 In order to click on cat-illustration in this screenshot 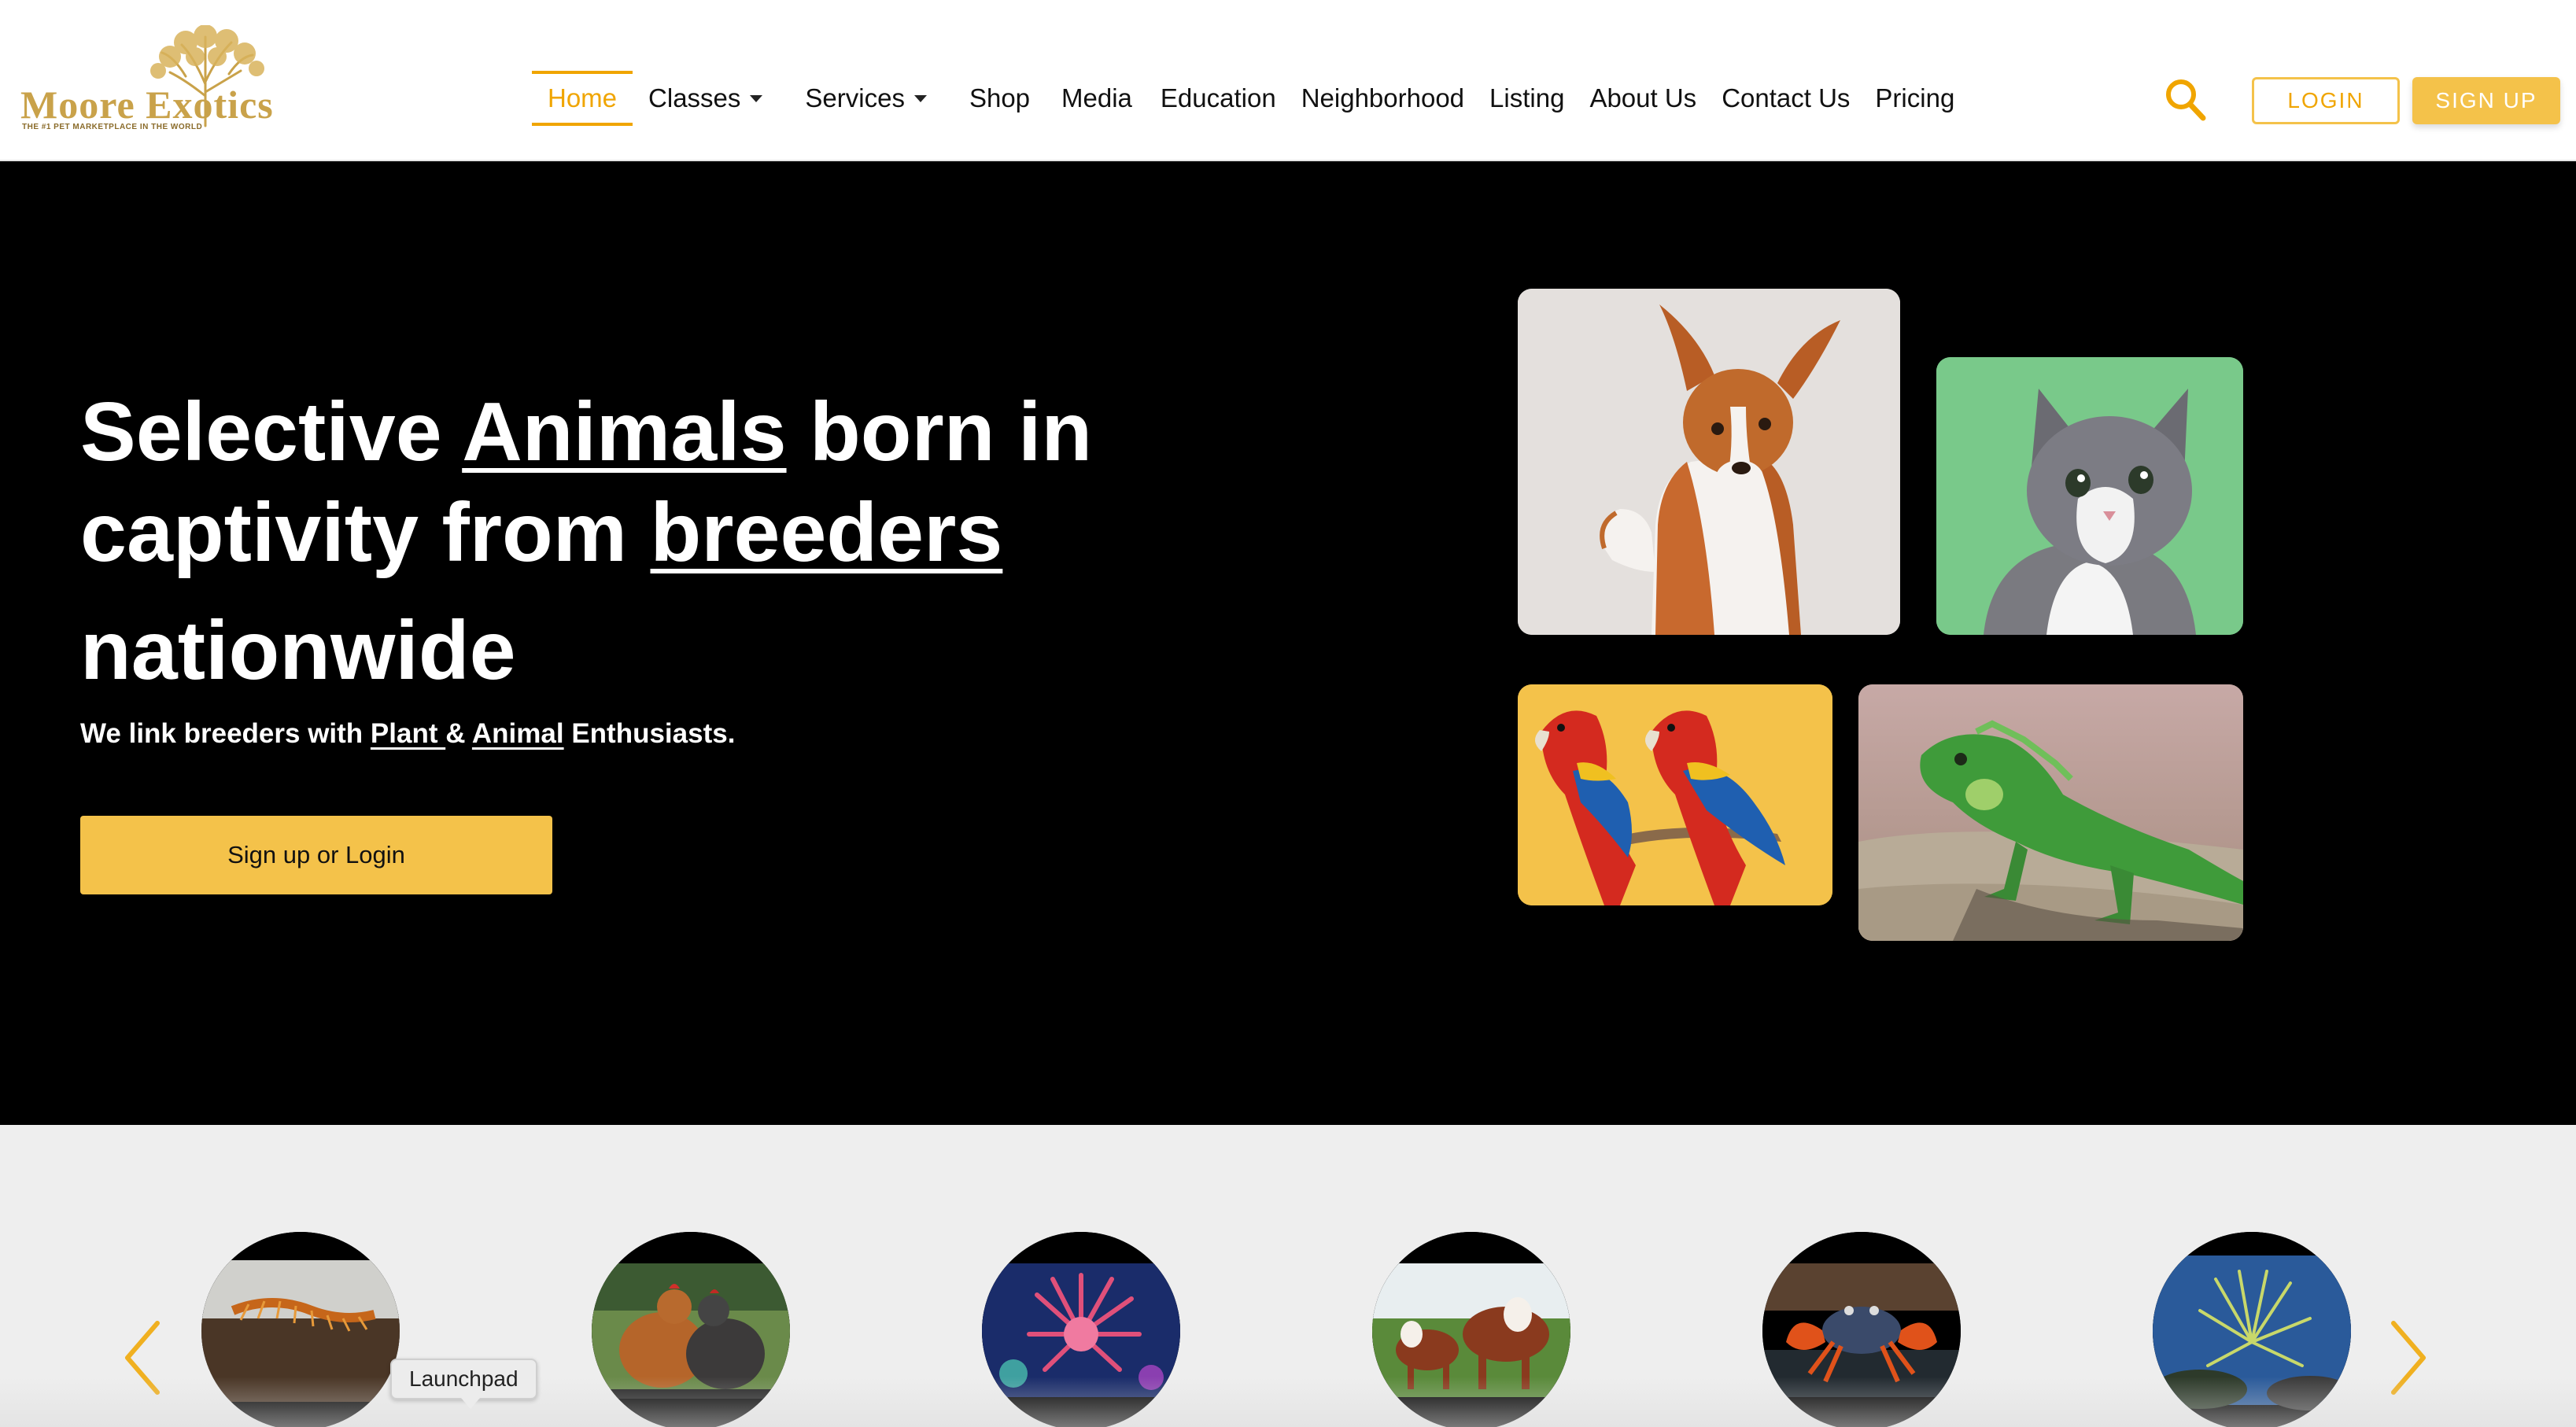, I will do `click(2089, 496)`.